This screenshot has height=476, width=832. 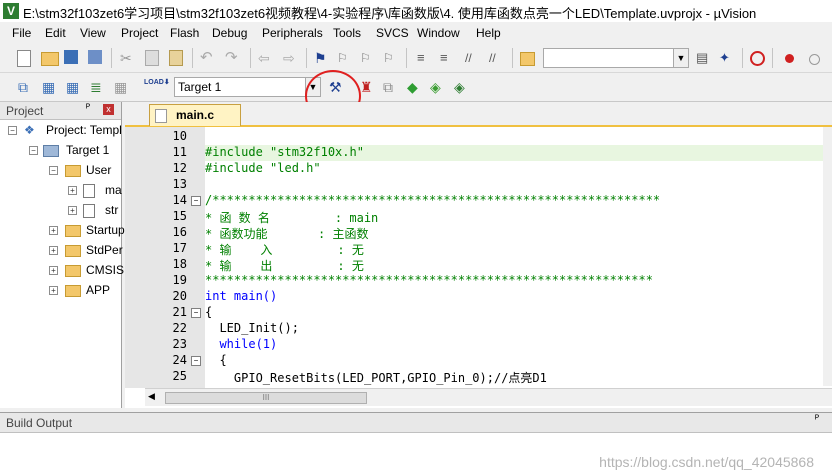 I want to click on project-pane-header: Project ᴾ x, so click(x=60, y=111).